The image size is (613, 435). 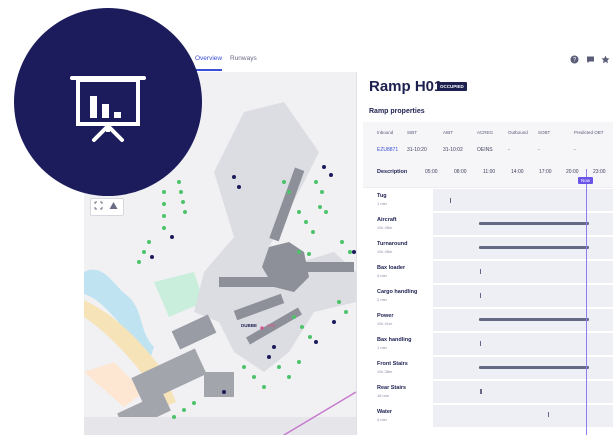 What do you see at coordinates (412, 132) in the screenshot?
I see `header-sibt: SIBT` at bounding box center [412, 132].